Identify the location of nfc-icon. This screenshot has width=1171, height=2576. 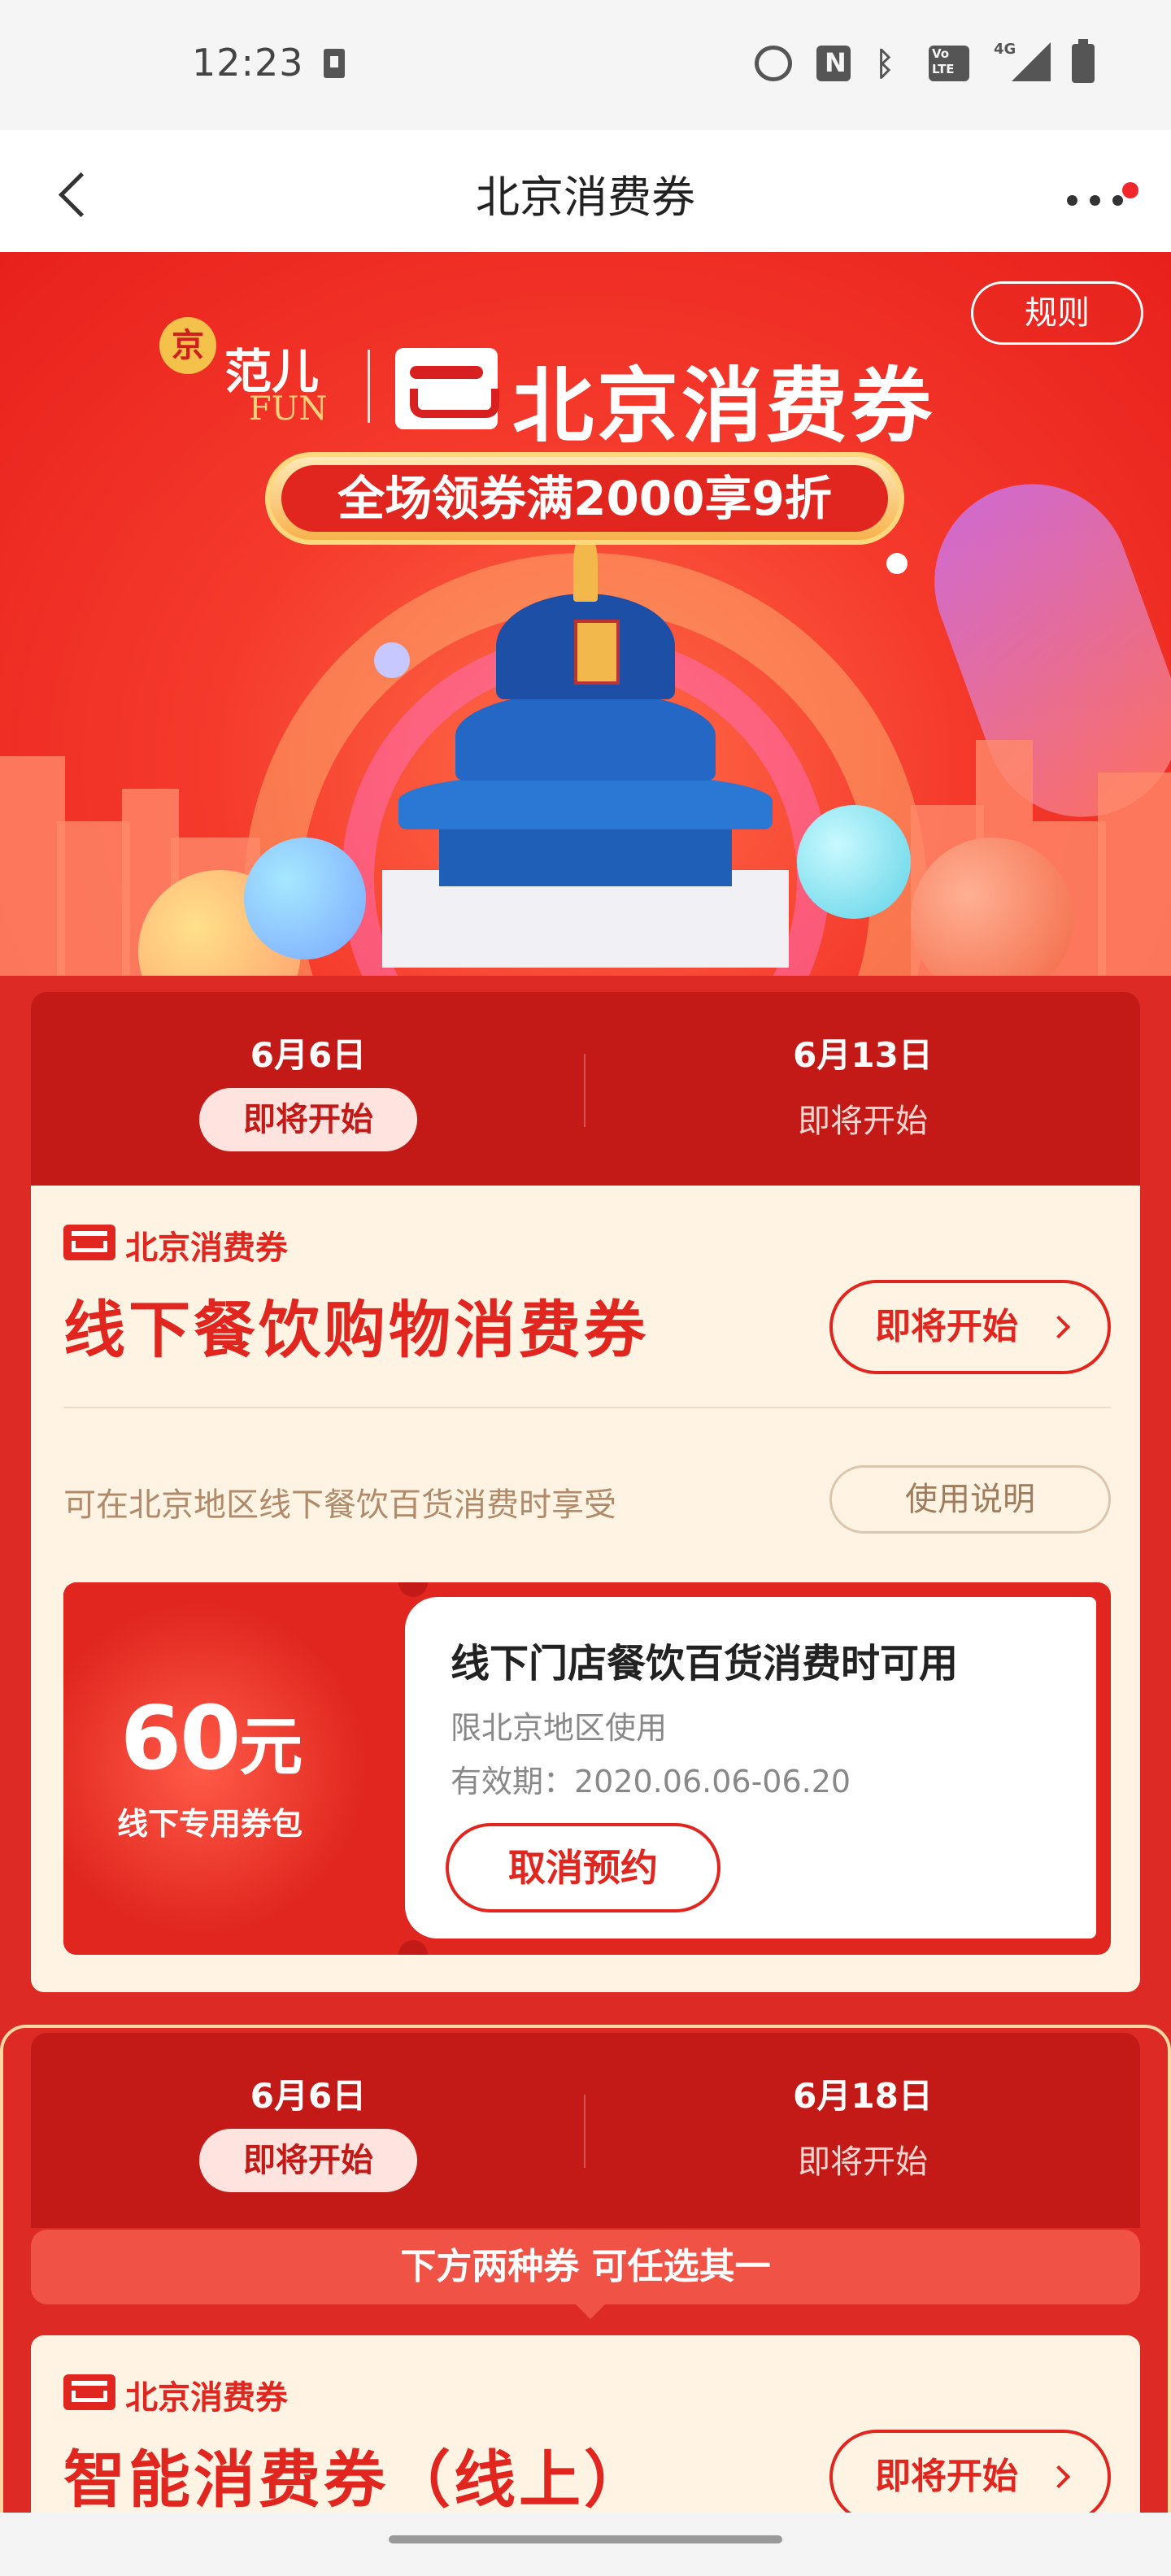
(833, 64).